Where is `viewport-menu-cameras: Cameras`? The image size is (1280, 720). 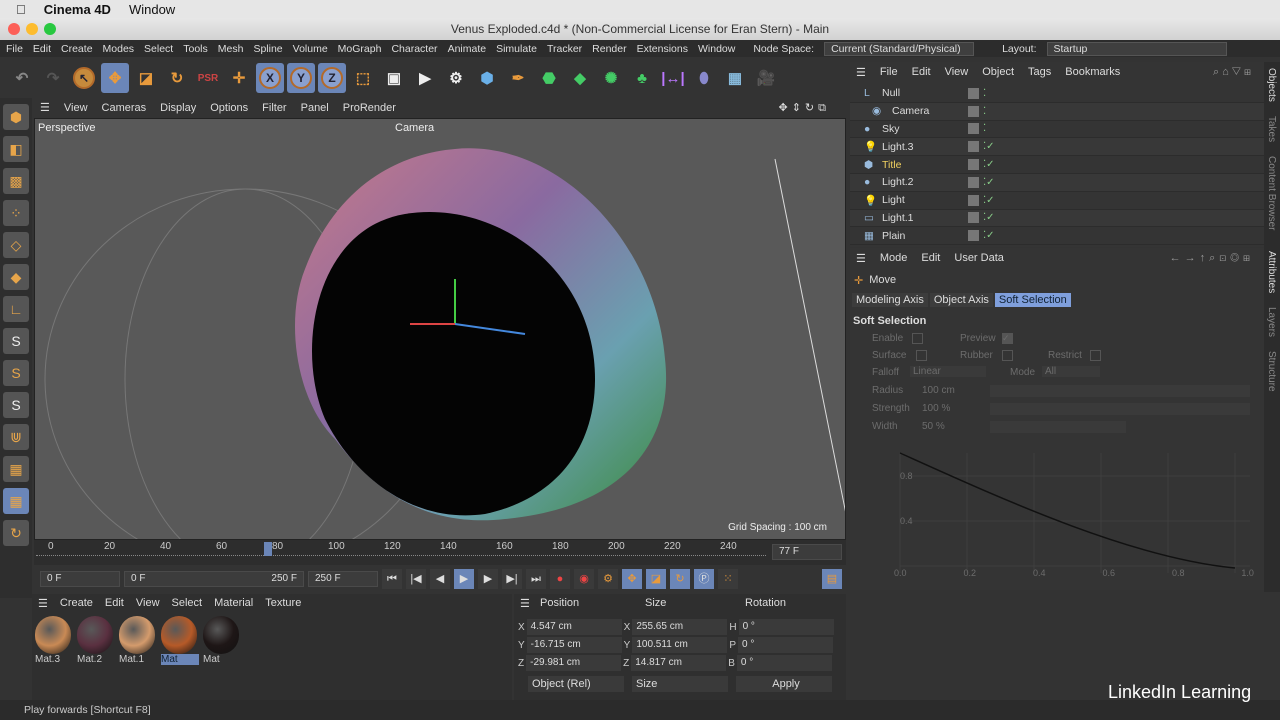
viewport-menu-cameras: Cameras is located at coordinates (124, 108).